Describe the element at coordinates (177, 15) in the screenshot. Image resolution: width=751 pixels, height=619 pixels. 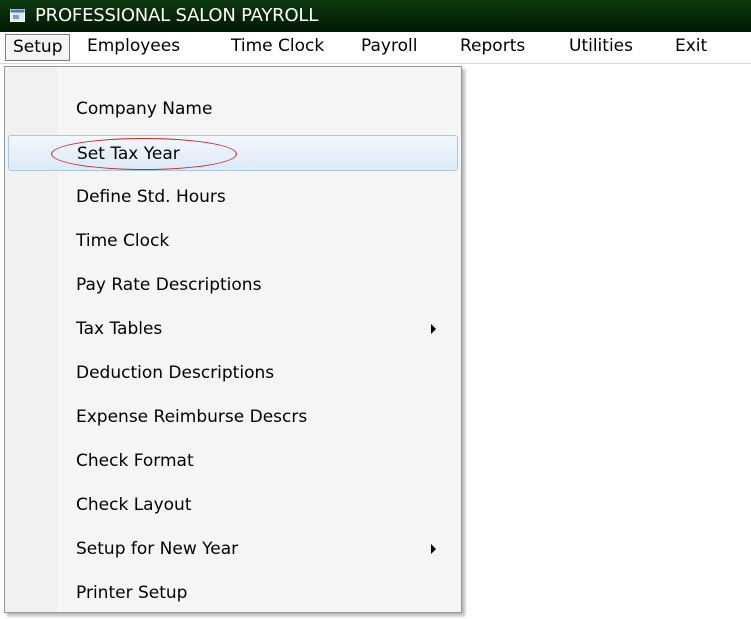
I see `window-title: PROFESSIONAL SALON PAYROLL` at that location.